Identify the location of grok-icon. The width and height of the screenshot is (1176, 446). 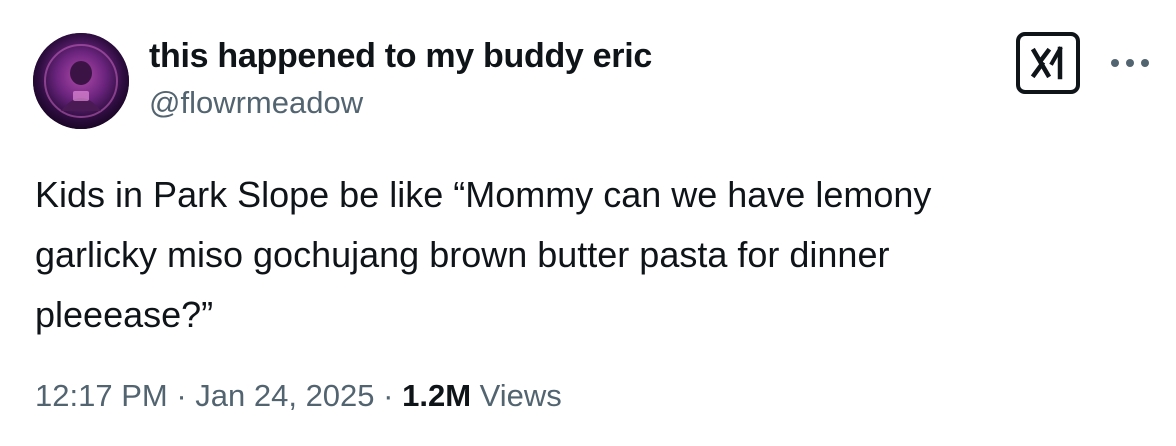
(1046, 63).